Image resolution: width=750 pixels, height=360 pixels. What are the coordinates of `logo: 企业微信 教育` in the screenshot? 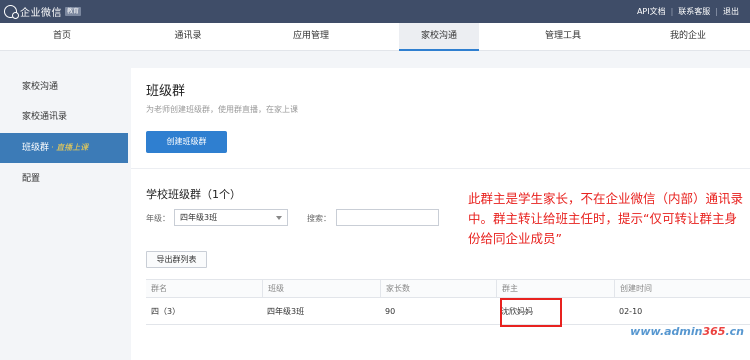 It's located at (43, 11).